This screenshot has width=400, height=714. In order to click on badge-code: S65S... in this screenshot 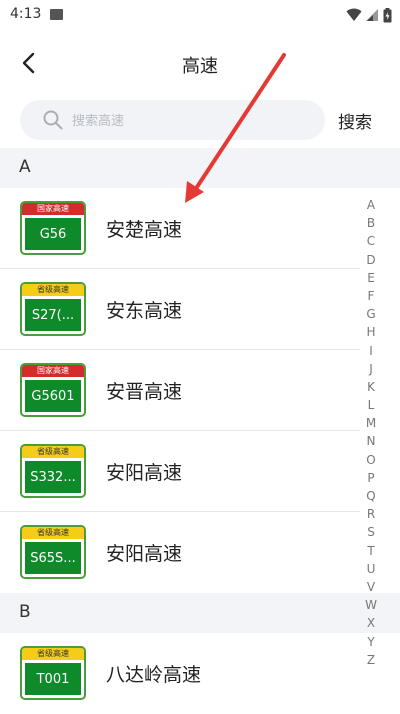, I will do `click(53, 558)`.